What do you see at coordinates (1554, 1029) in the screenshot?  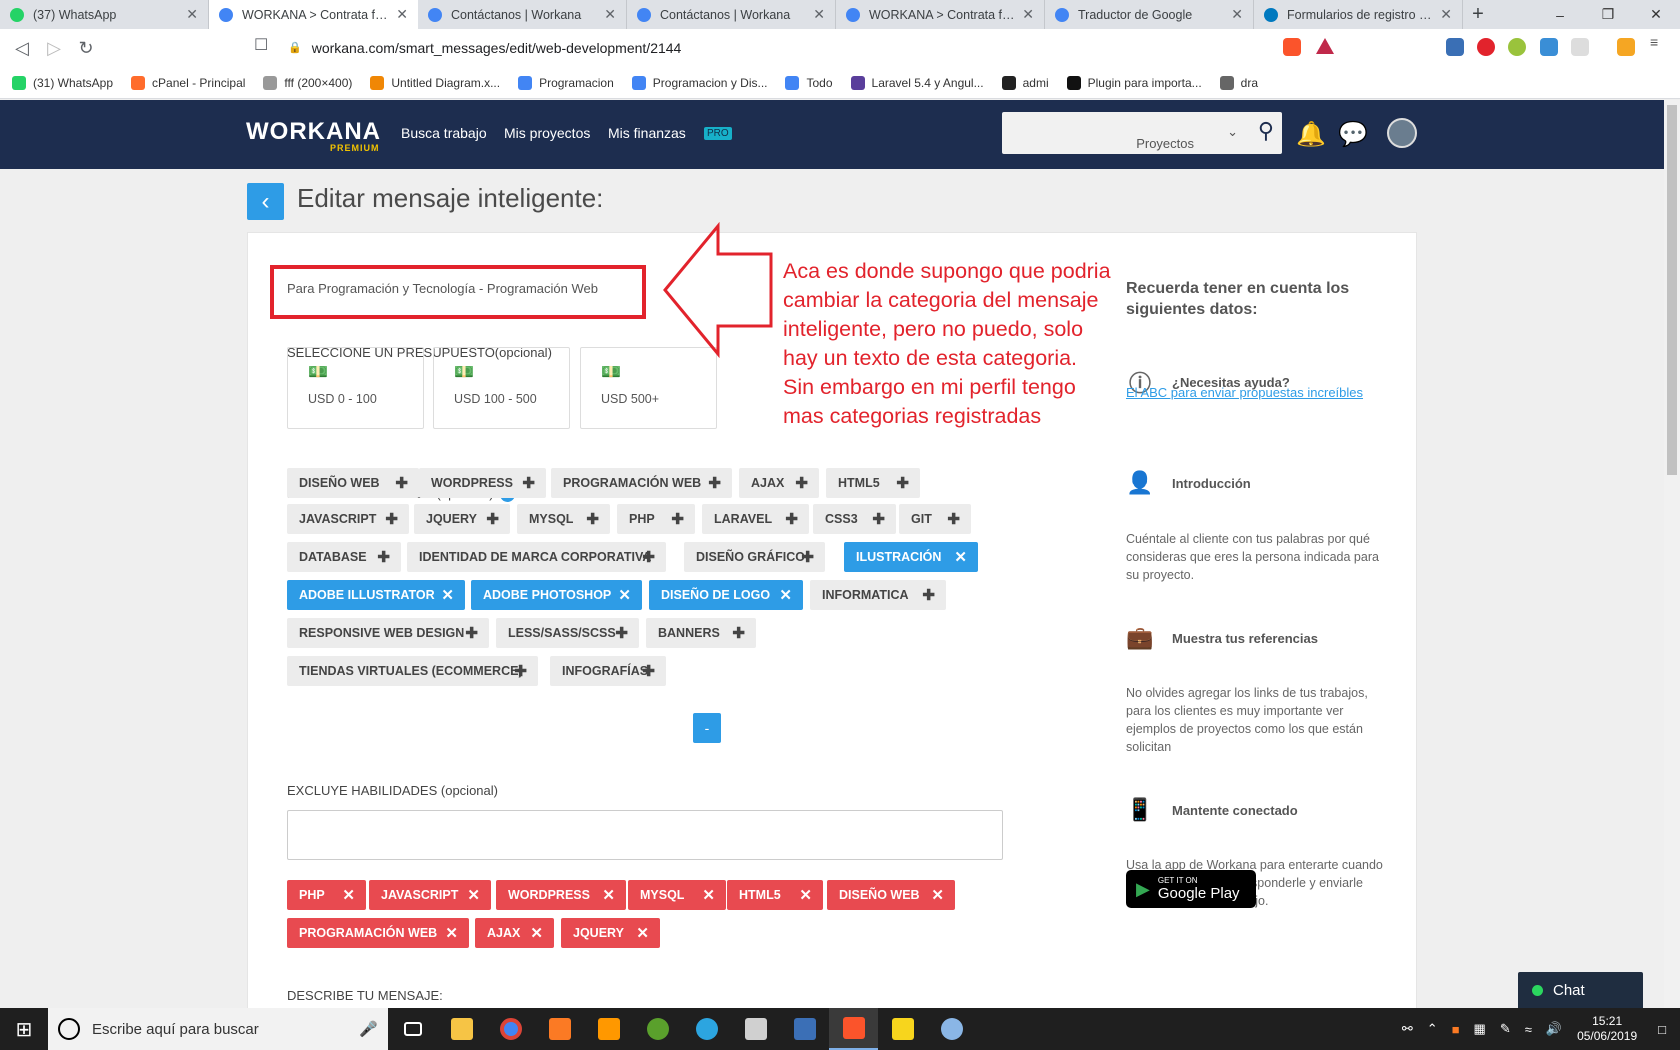 I see `volume-icon: 🔊` at bounding box center [1554, 1029].